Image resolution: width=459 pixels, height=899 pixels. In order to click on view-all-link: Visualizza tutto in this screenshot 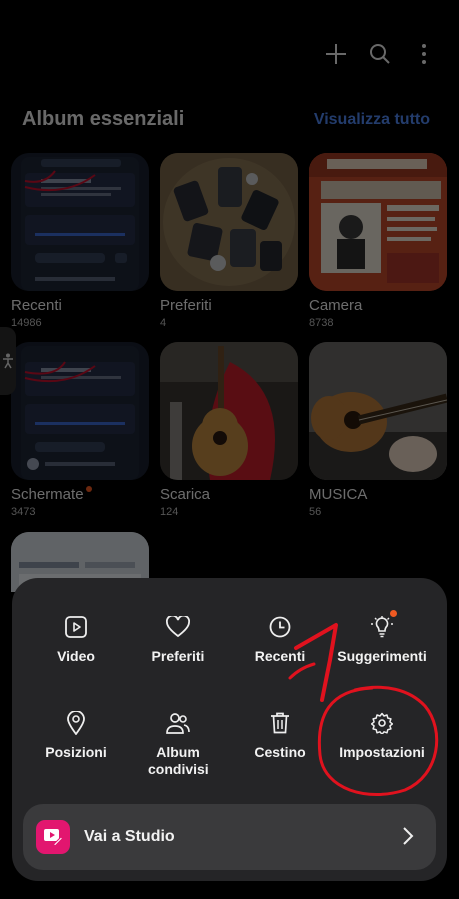, I will do `click(372, 120)`.